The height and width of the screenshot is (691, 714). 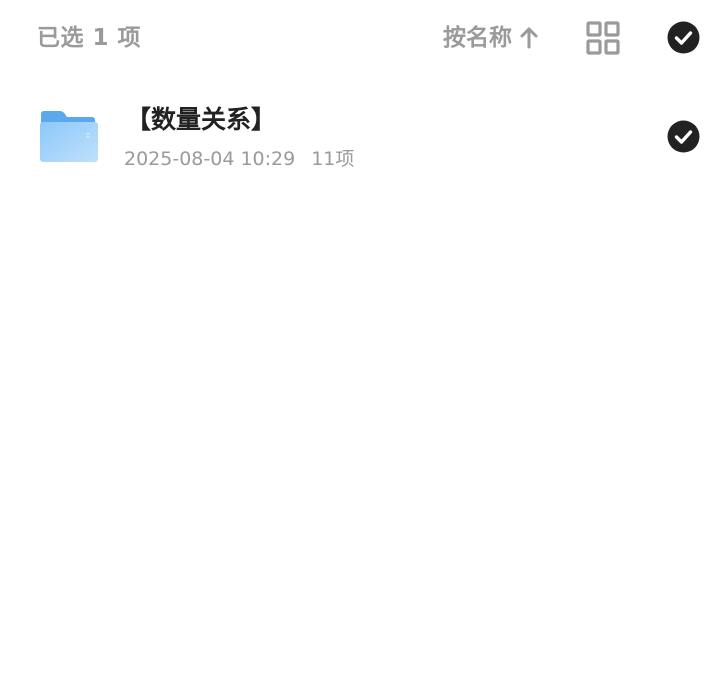 I want to click on file-list: 【数量关系】 2025-08-04 10:29 11项, so click(x=357, y=138).